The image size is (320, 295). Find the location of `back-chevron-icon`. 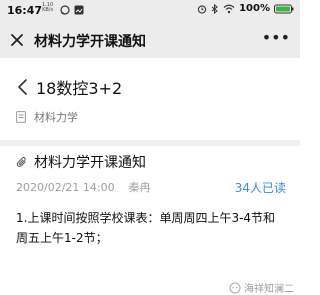

back-chevron-icon is located at coordinates (22, 87).